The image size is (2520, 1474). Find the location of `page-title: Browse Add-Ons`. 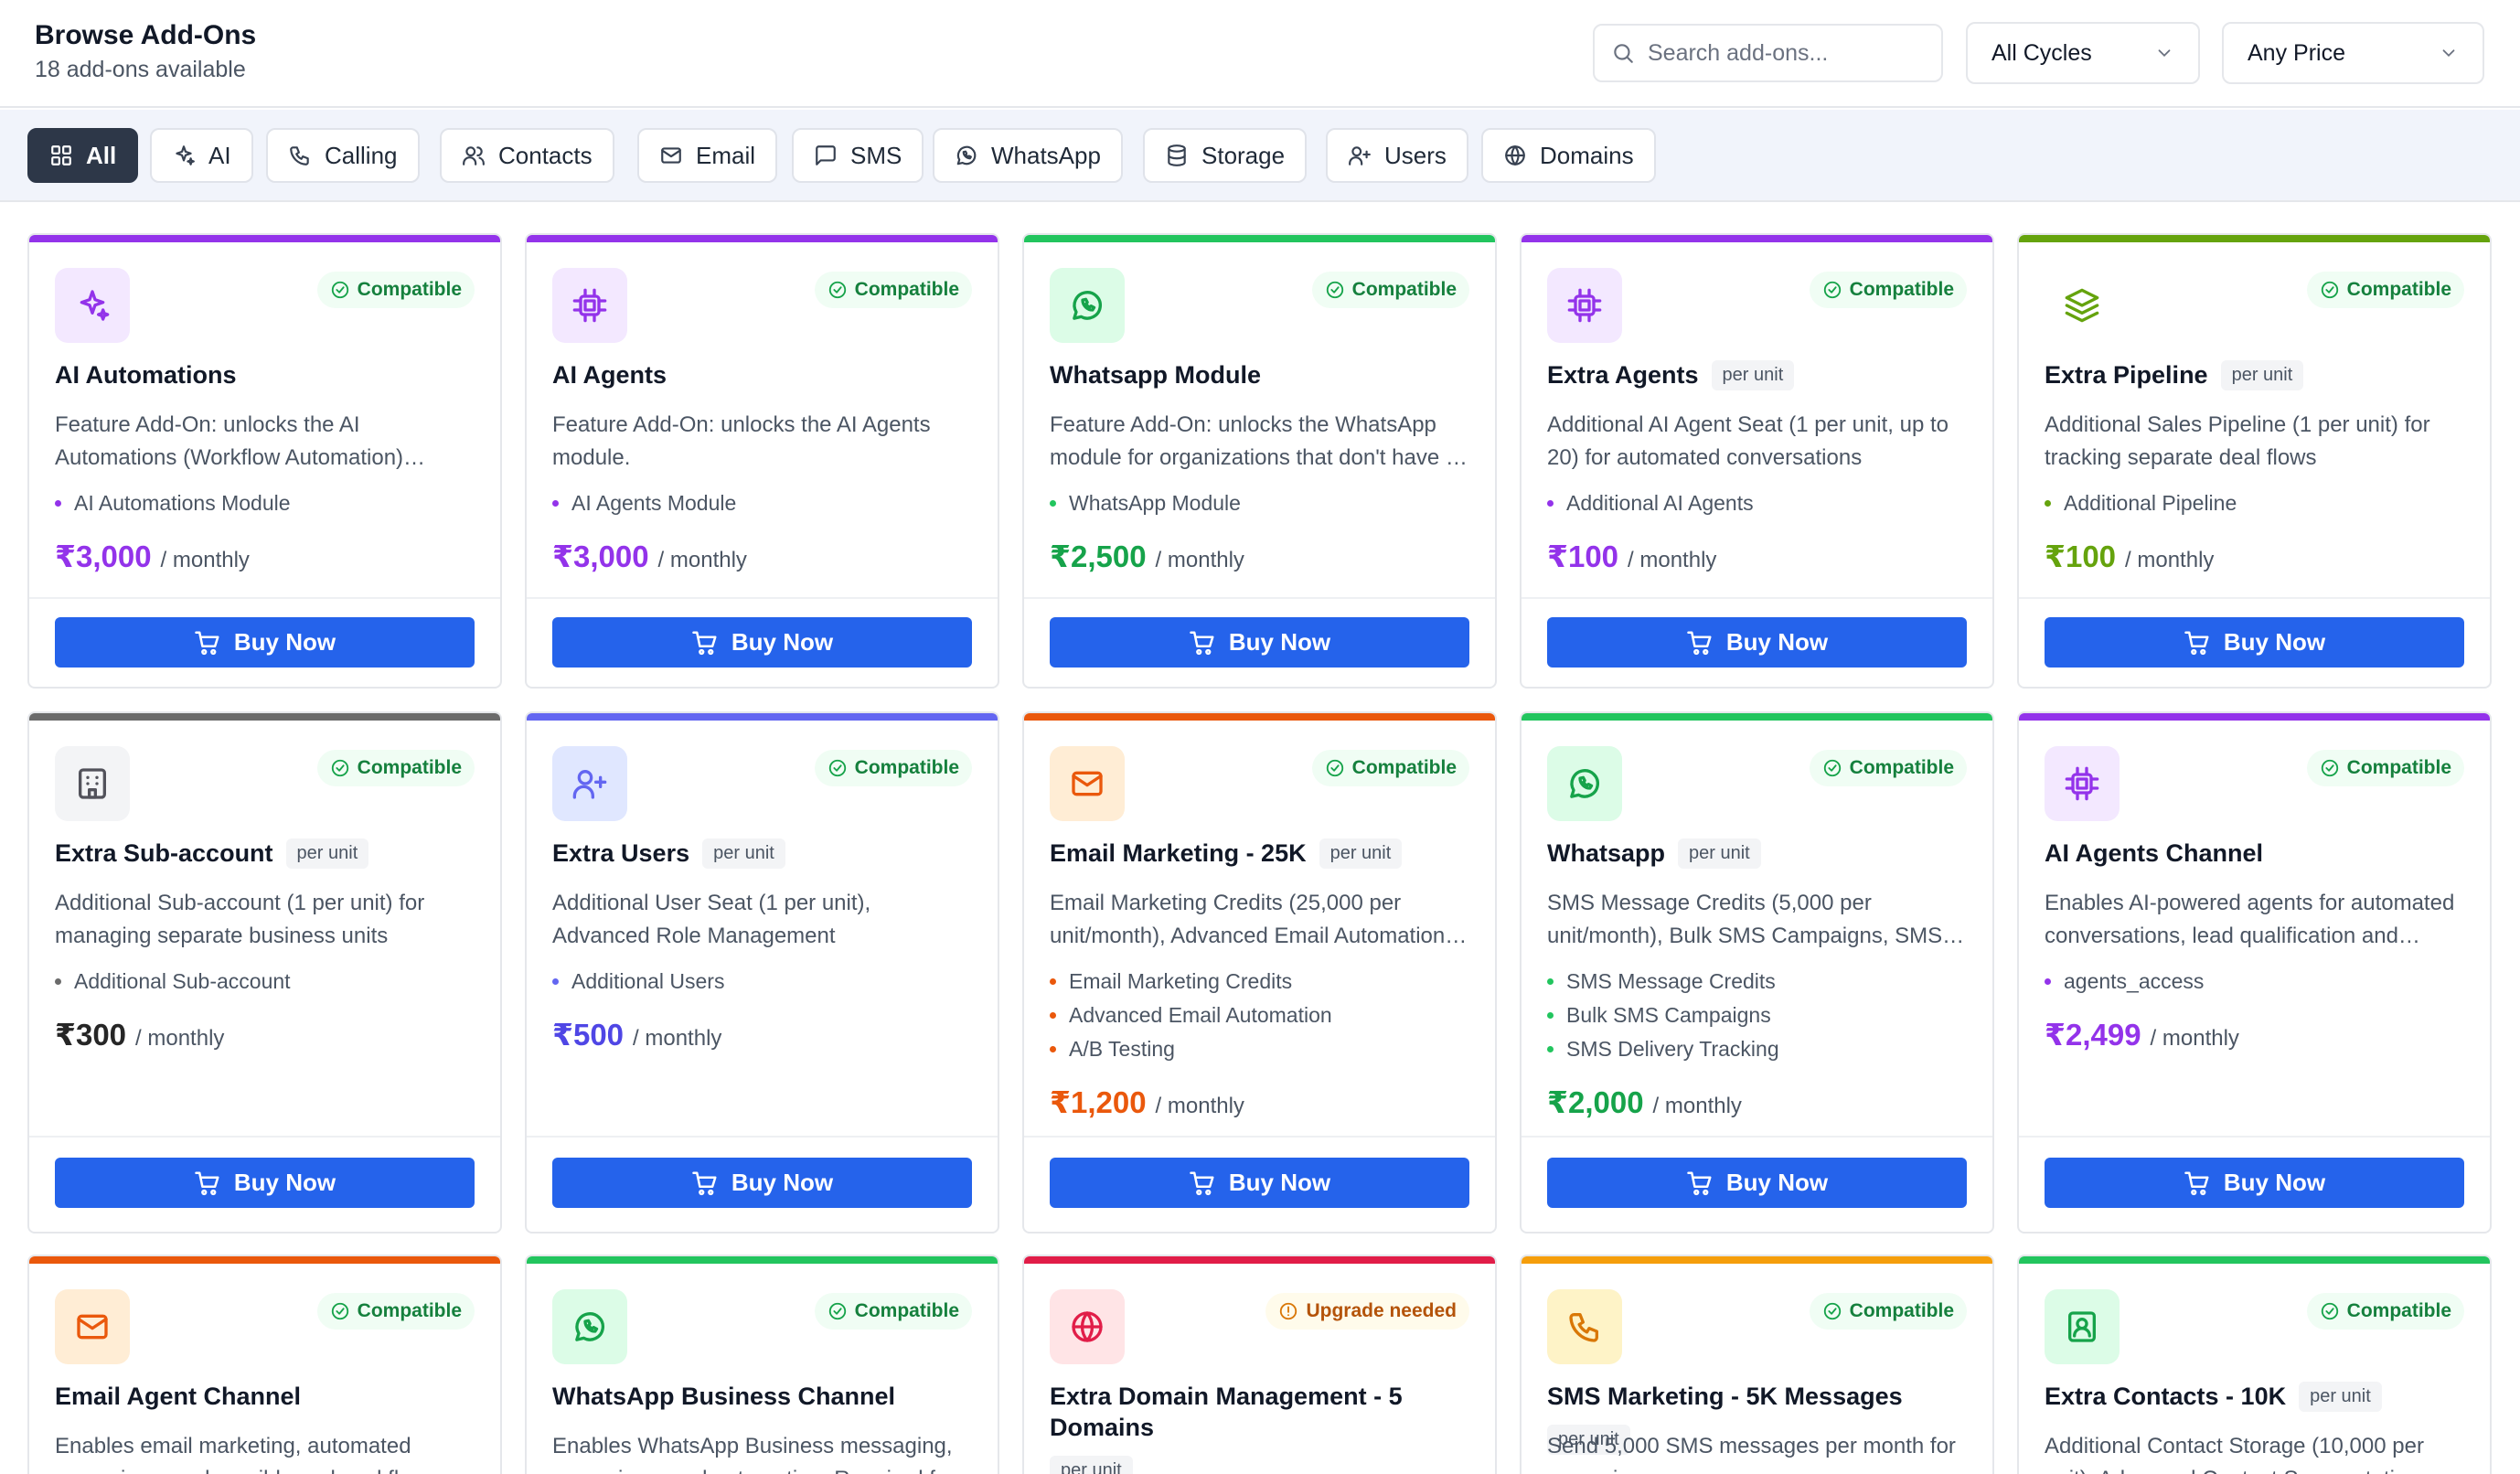

page-title: Browse Add-Ons is located at coordinates (146, 35).